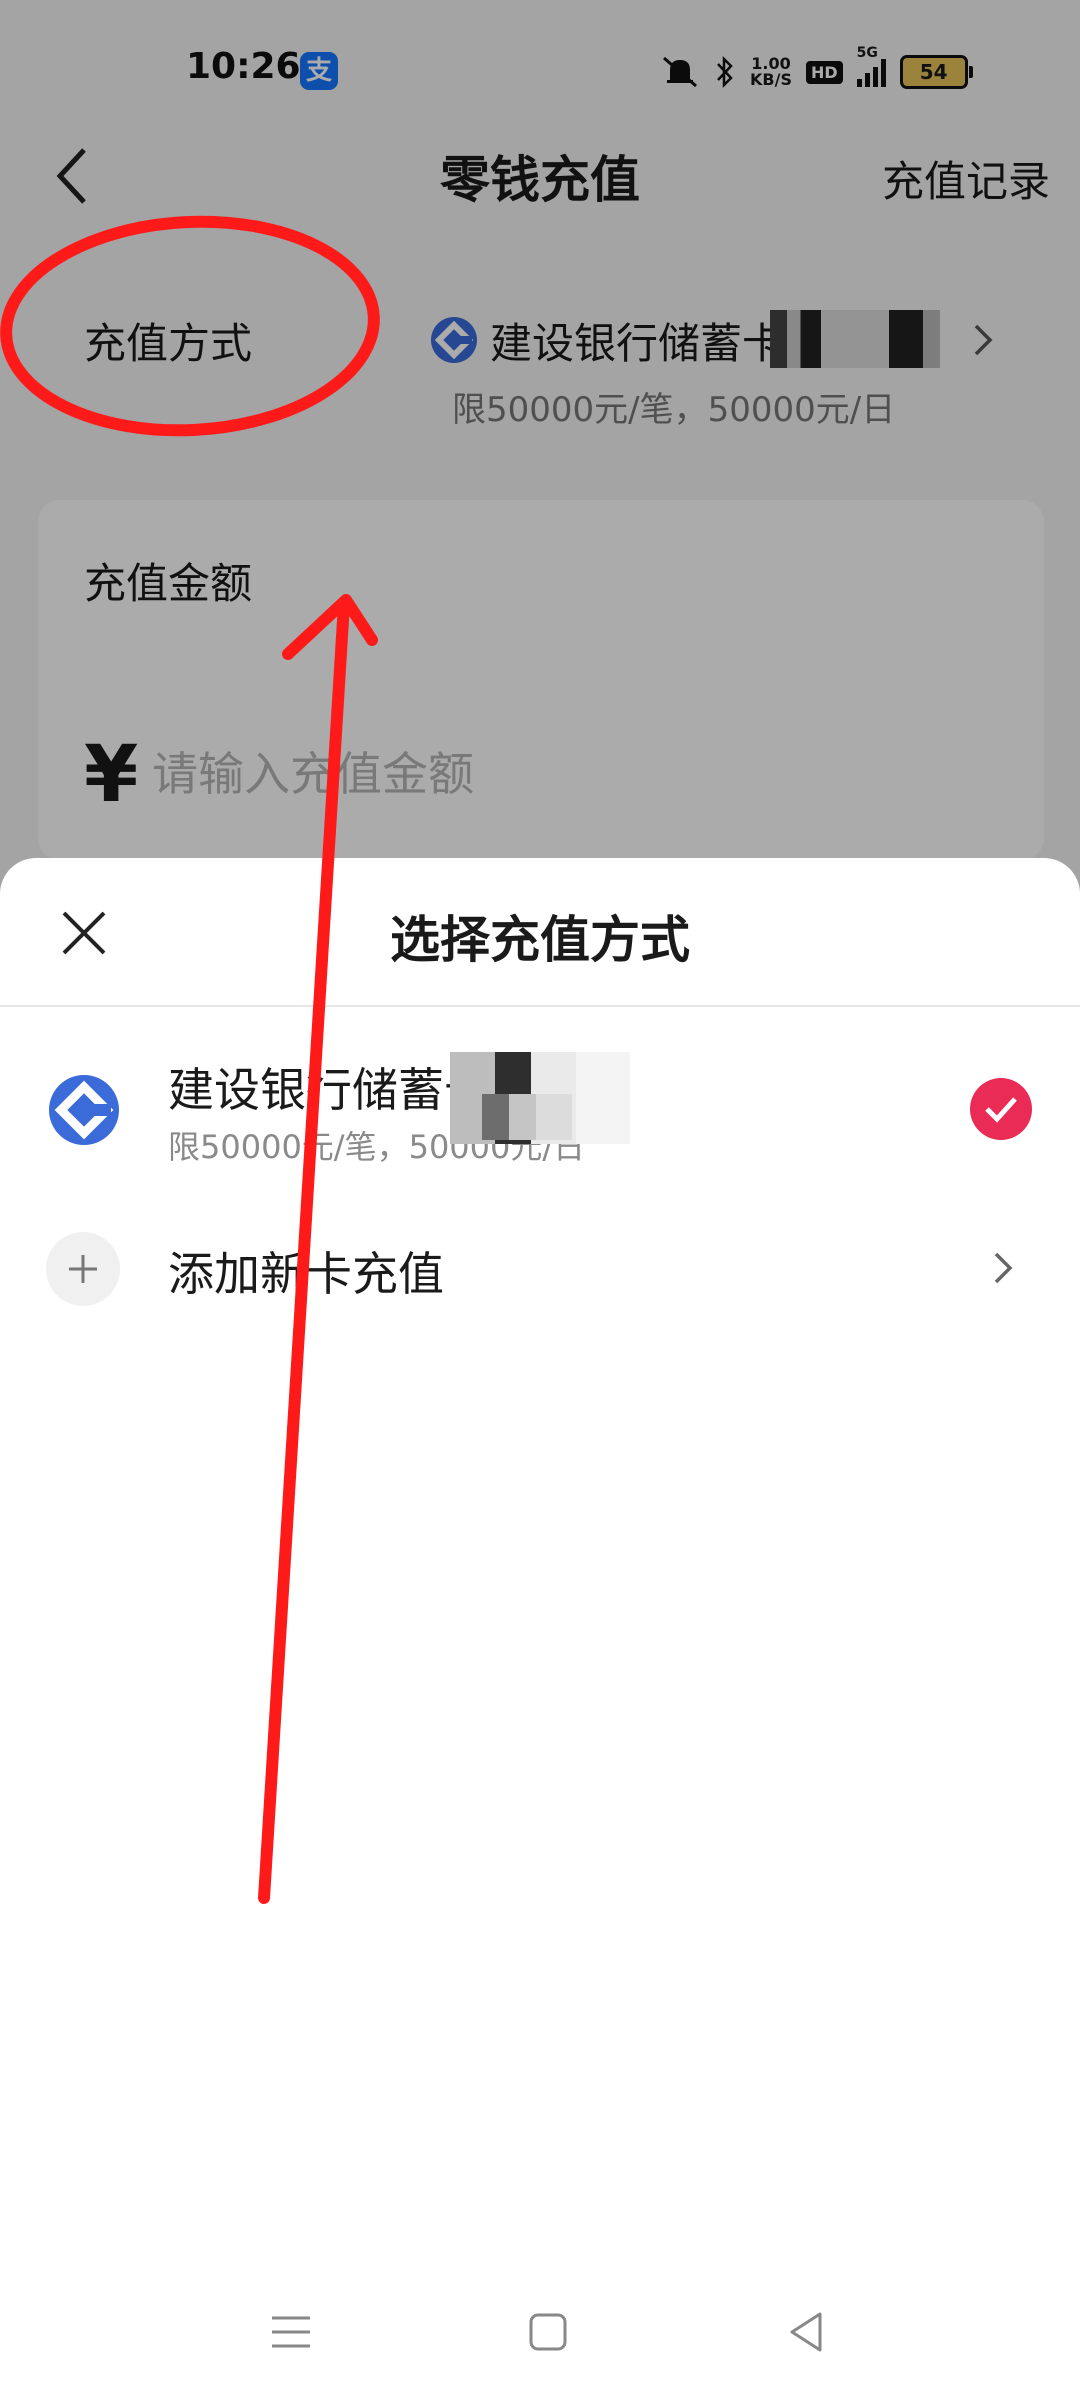 This screenshot has width=1080, height=2400. Describe the element at coordinates (548, 2332) in the screenshot. I see `home-icon` at that location.